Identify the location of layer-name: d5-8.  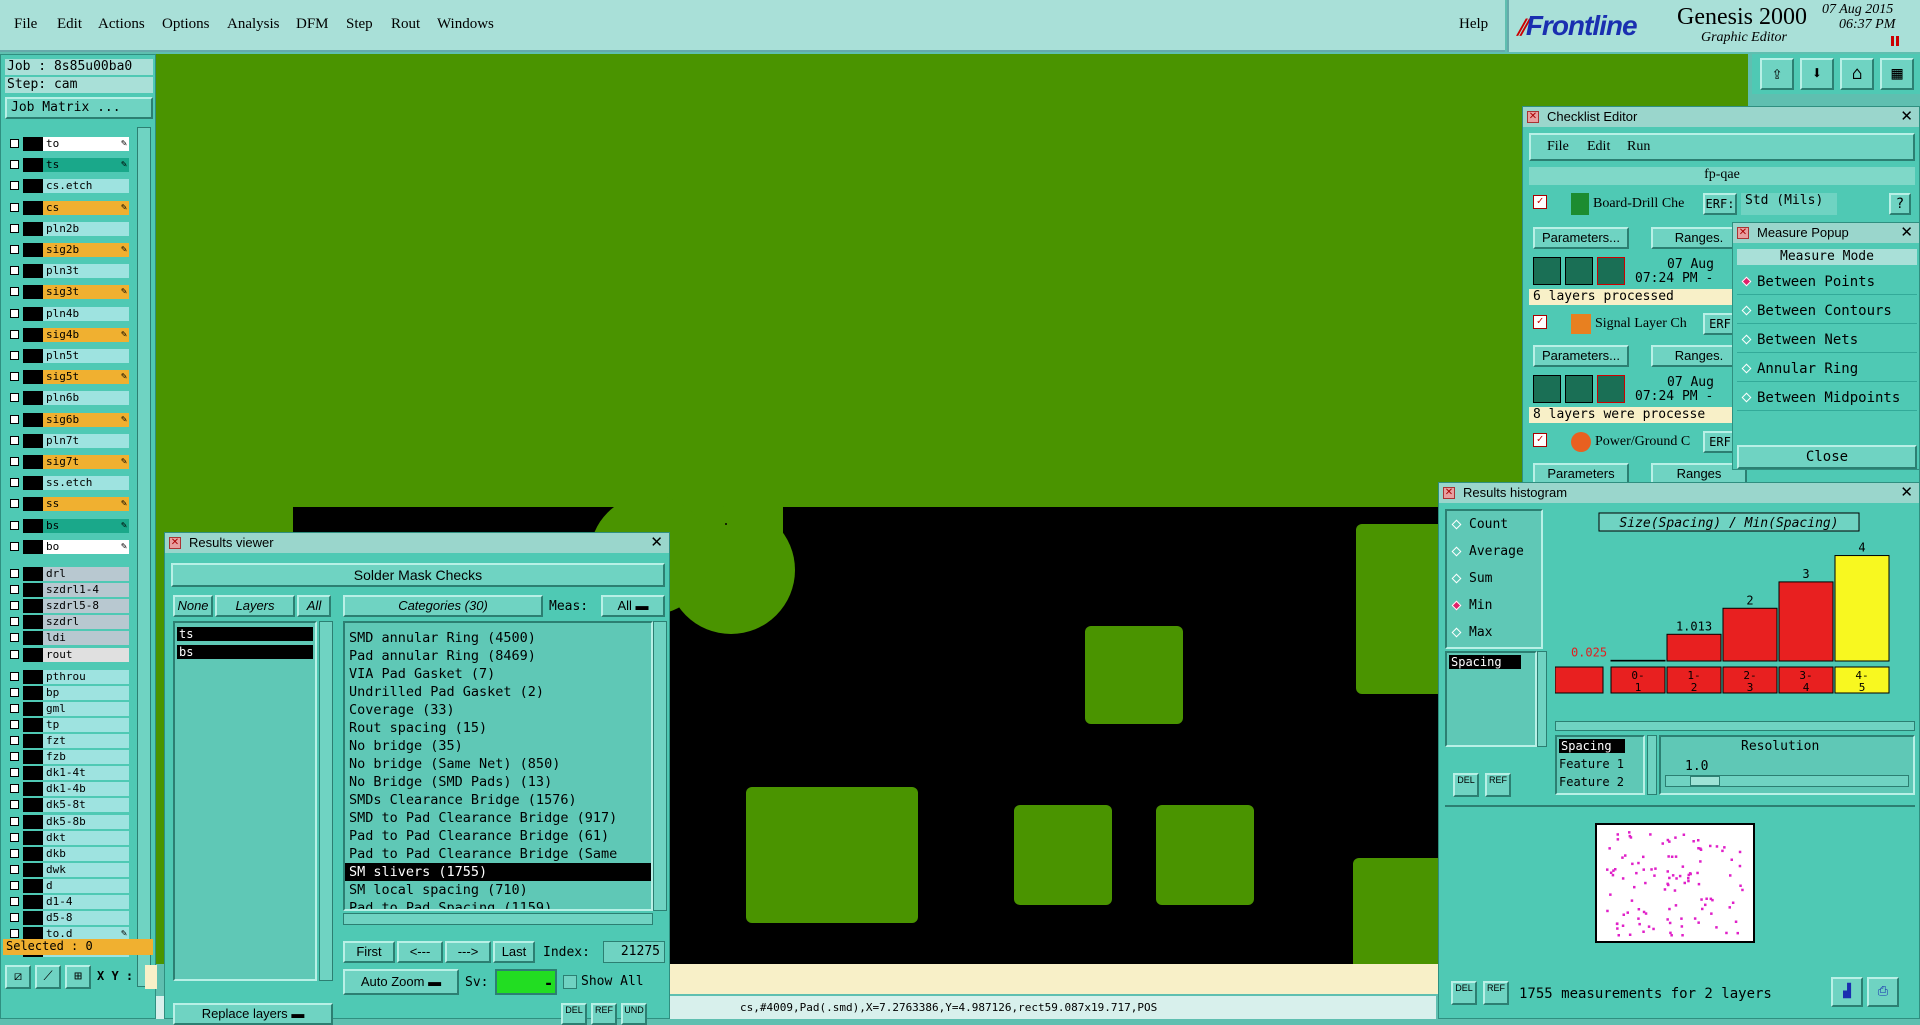
(86, 918).